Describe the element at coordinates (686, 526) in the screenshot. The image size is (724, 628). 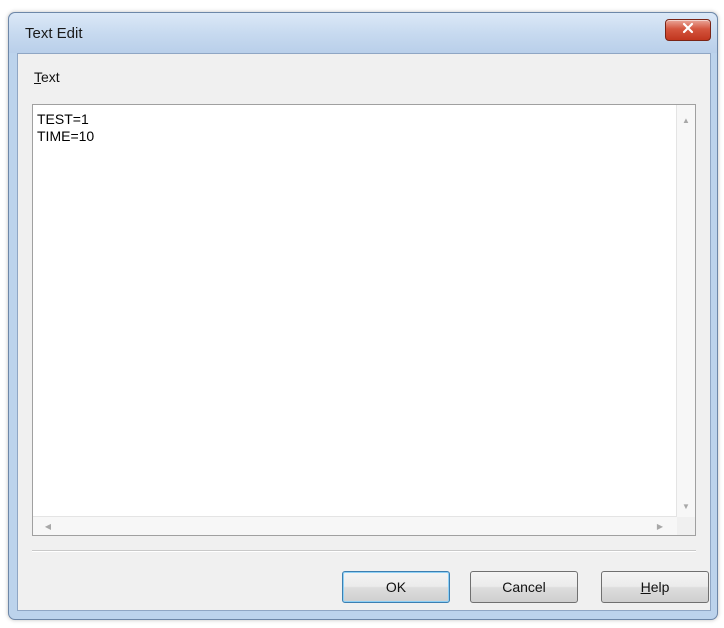
I see `scrollbar-corner` at that location.